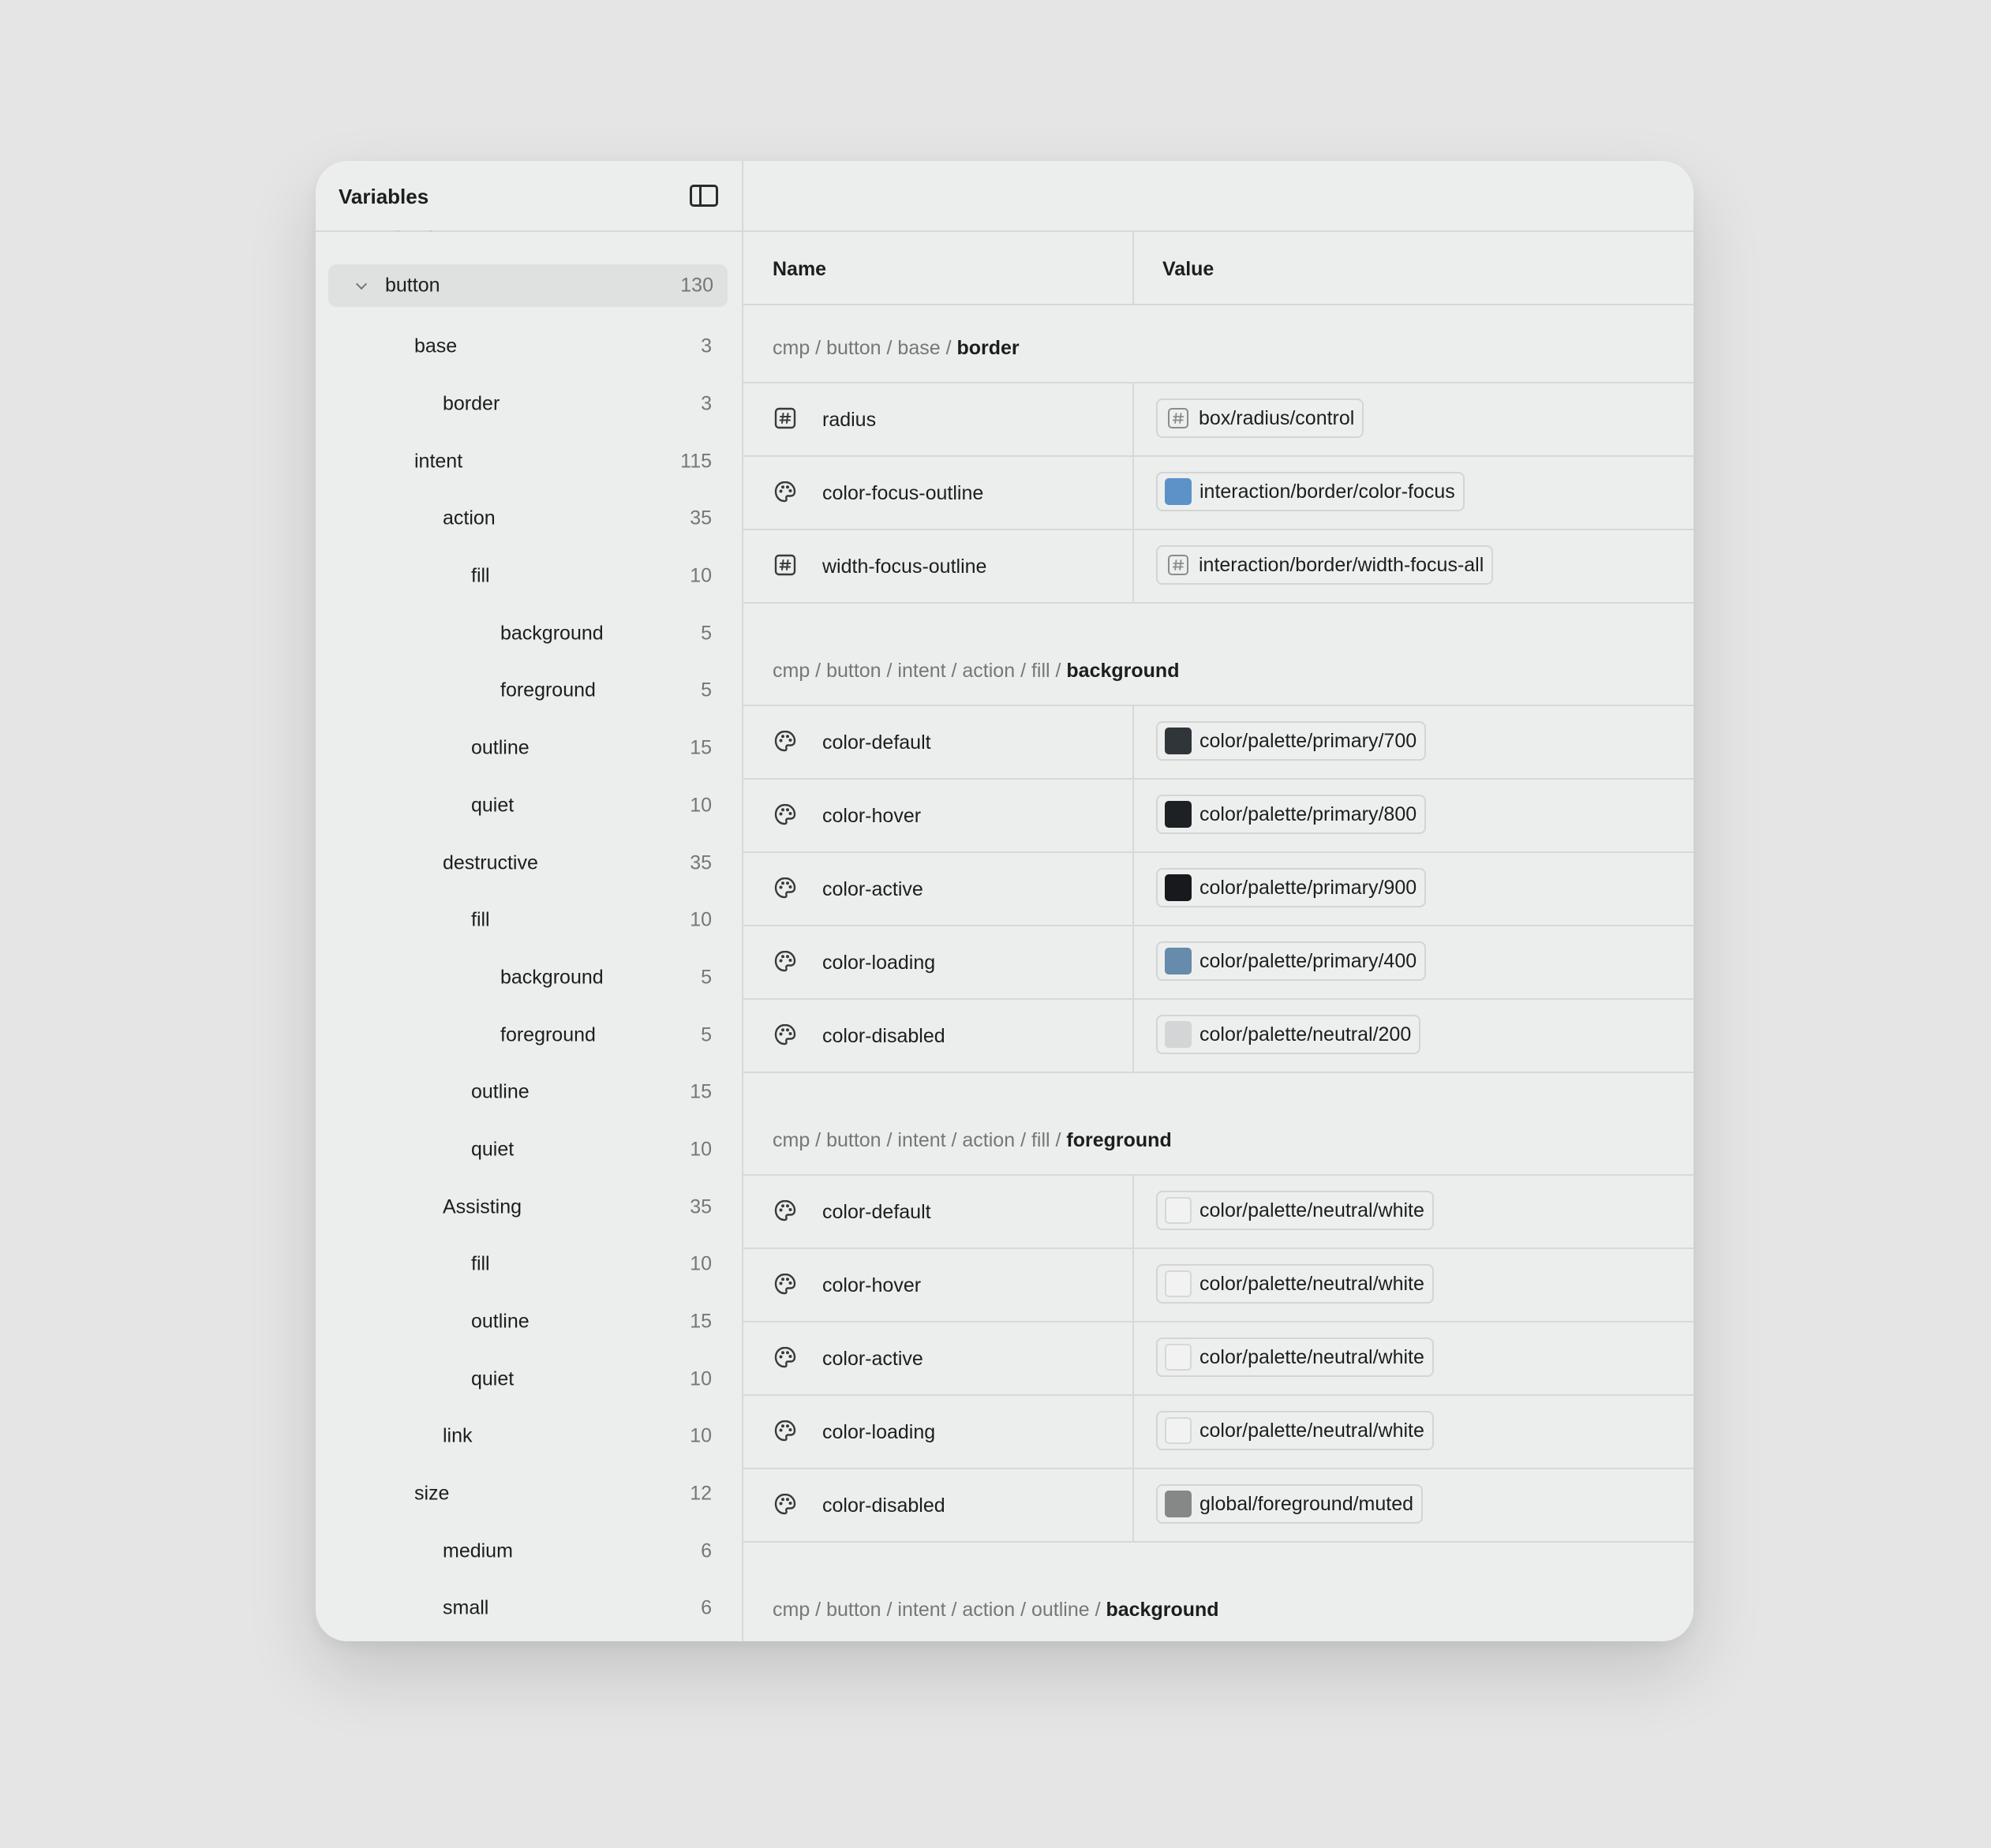  I want to click on group-path: cmp / button / base /, so click(865, 348).